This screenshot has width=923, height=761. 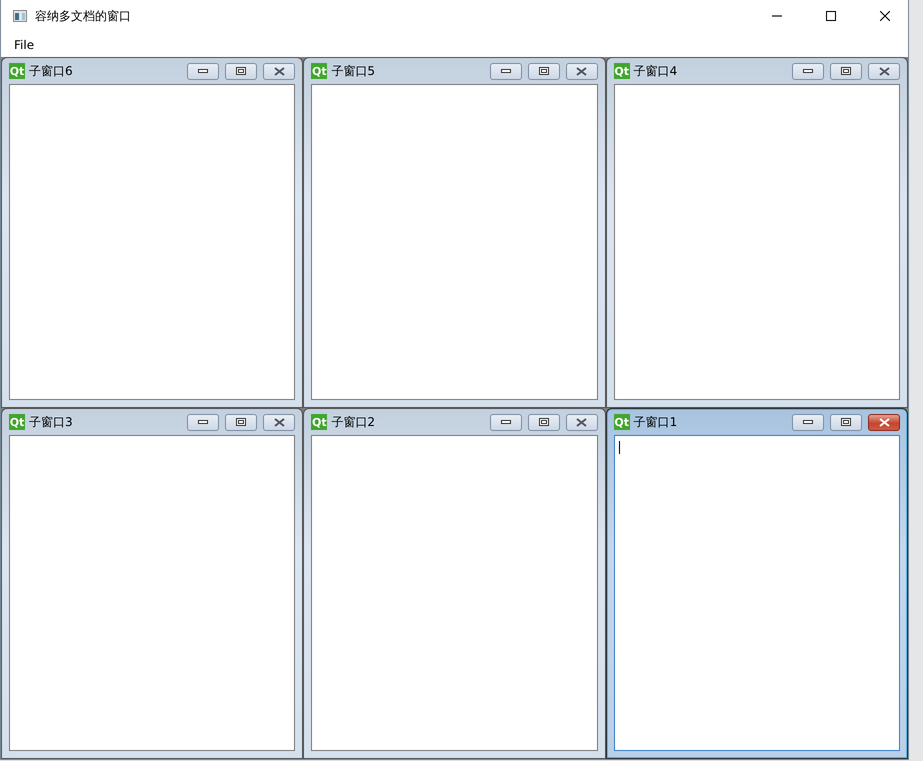 What do you see at coordinates (656, 71) in the screenshot?
I see `subwindow-title: 子窗口4` at bounding box center [656, 71].